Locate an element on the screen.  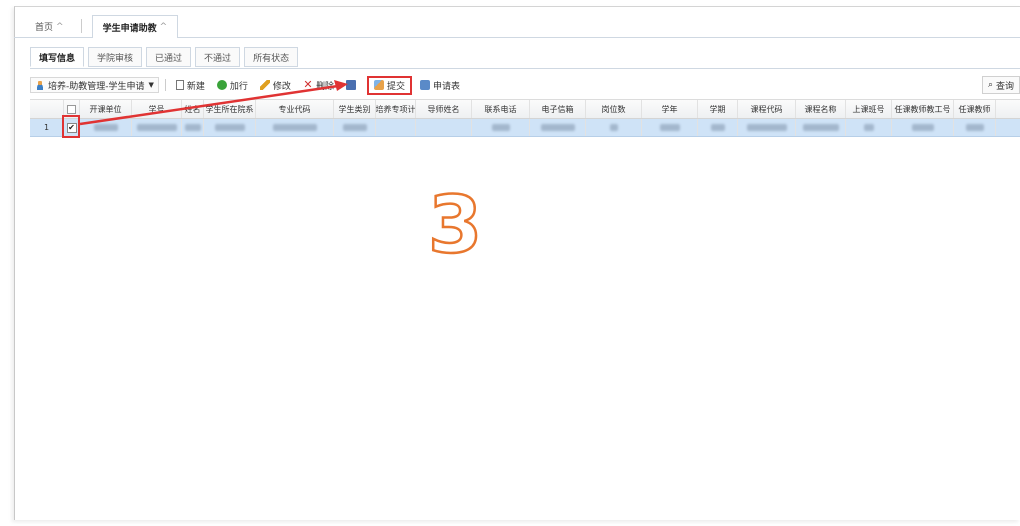
edit-button: 修改 is located at coordinates (275, 85).